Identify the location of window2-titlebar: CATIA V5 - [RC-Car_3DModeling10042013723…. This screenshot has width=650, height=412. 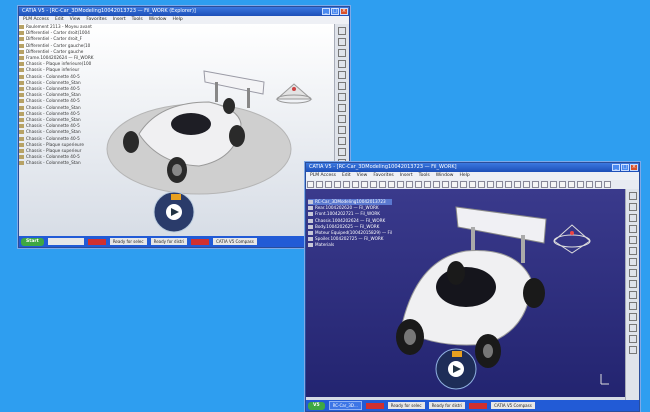
(472, 167).